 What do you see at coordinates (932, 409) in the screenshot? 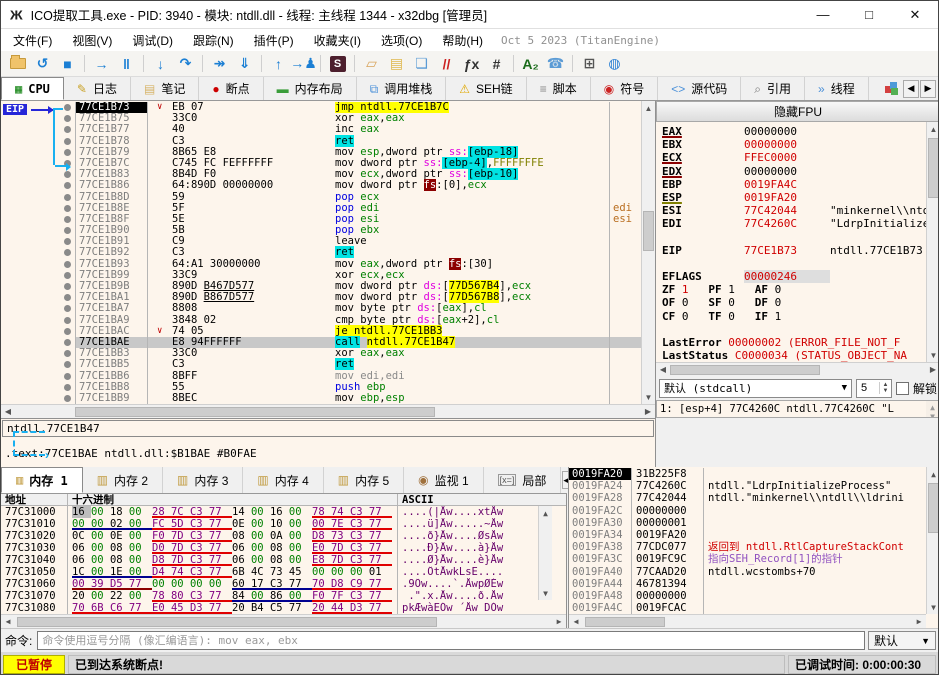
I see `arguments-vscrollbar: ▲ ▼` at bounding box center [932, 409].